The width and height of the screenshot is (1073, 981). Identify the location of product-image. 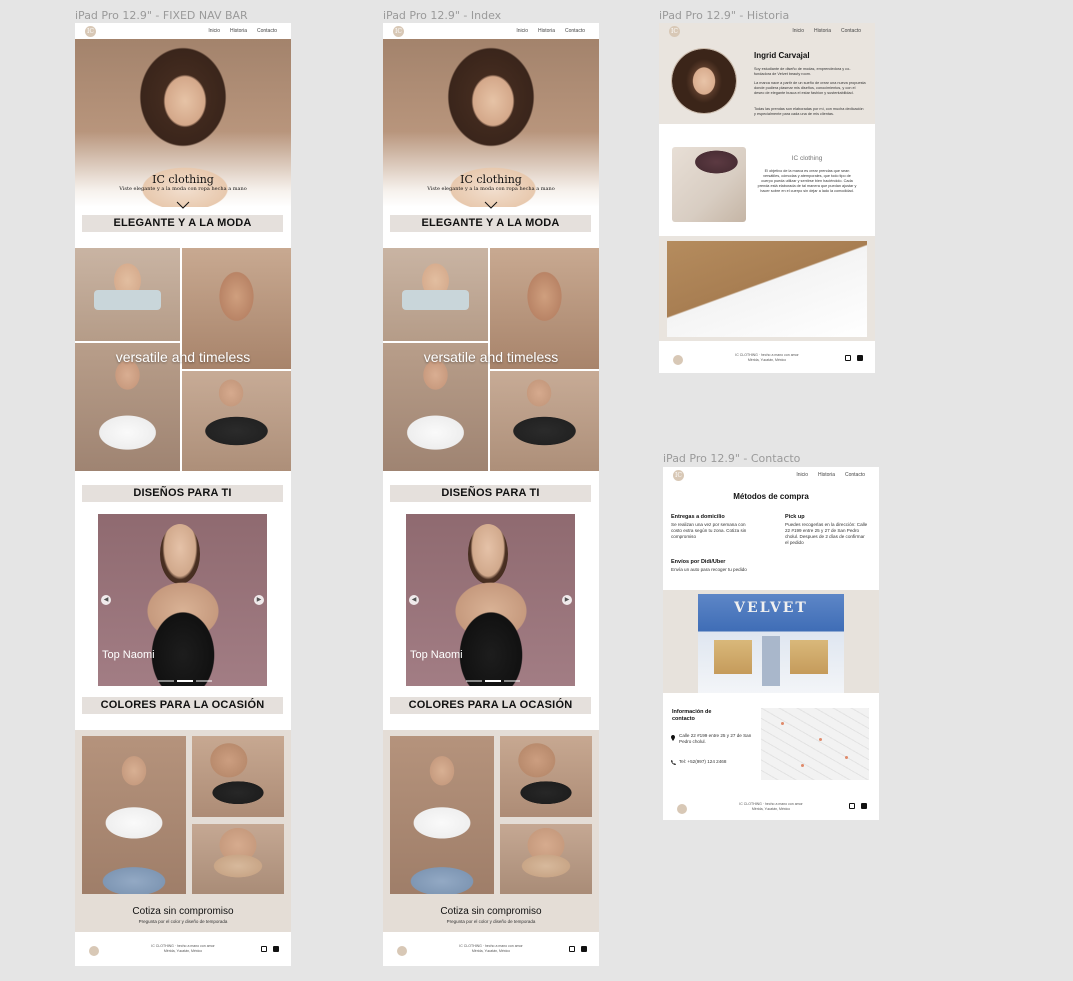
(709, 184).